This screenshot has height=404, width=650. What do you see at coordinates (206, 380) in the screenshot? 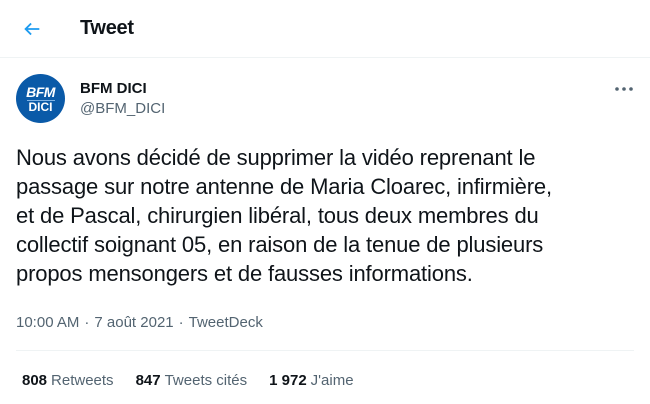
I see `quote-tweets-label: Tweets cités` at bounding box center [206, 380].